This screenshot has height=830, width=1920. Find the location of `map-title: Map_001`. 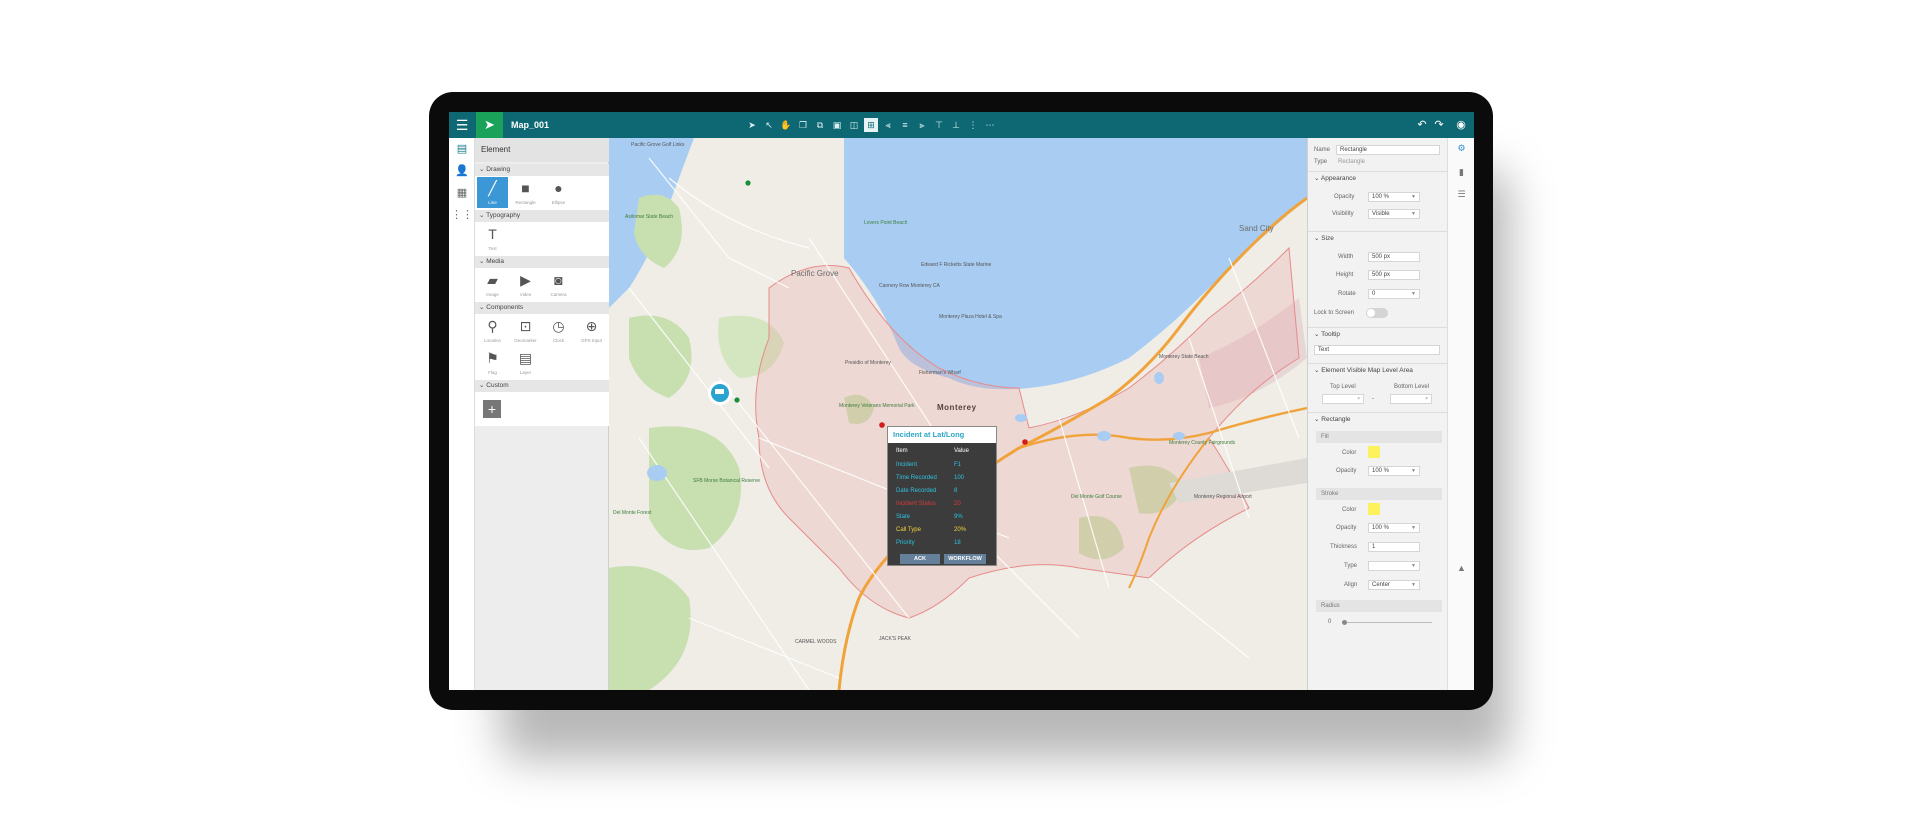

map-title: Map_001 is located at coordinates (530, 125).